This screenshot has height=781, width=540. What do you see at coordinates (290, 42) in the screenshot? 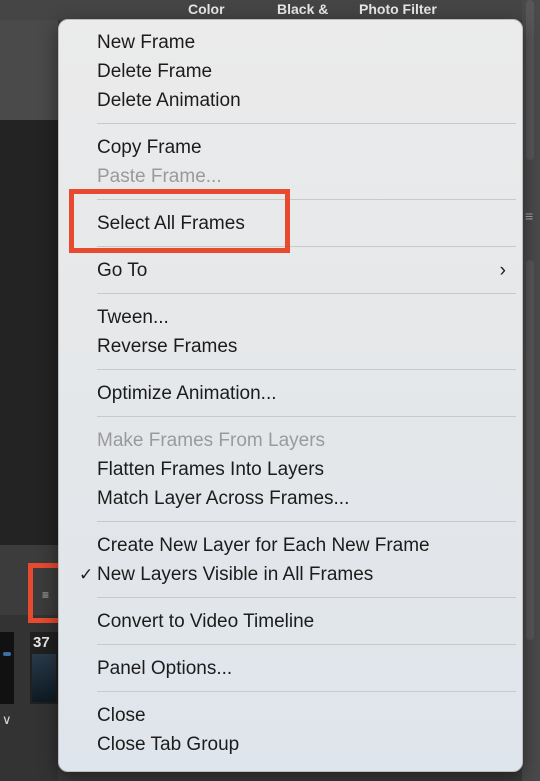
I see `menu-item-new-frame: New Frame` at bounding box center [290, 42].